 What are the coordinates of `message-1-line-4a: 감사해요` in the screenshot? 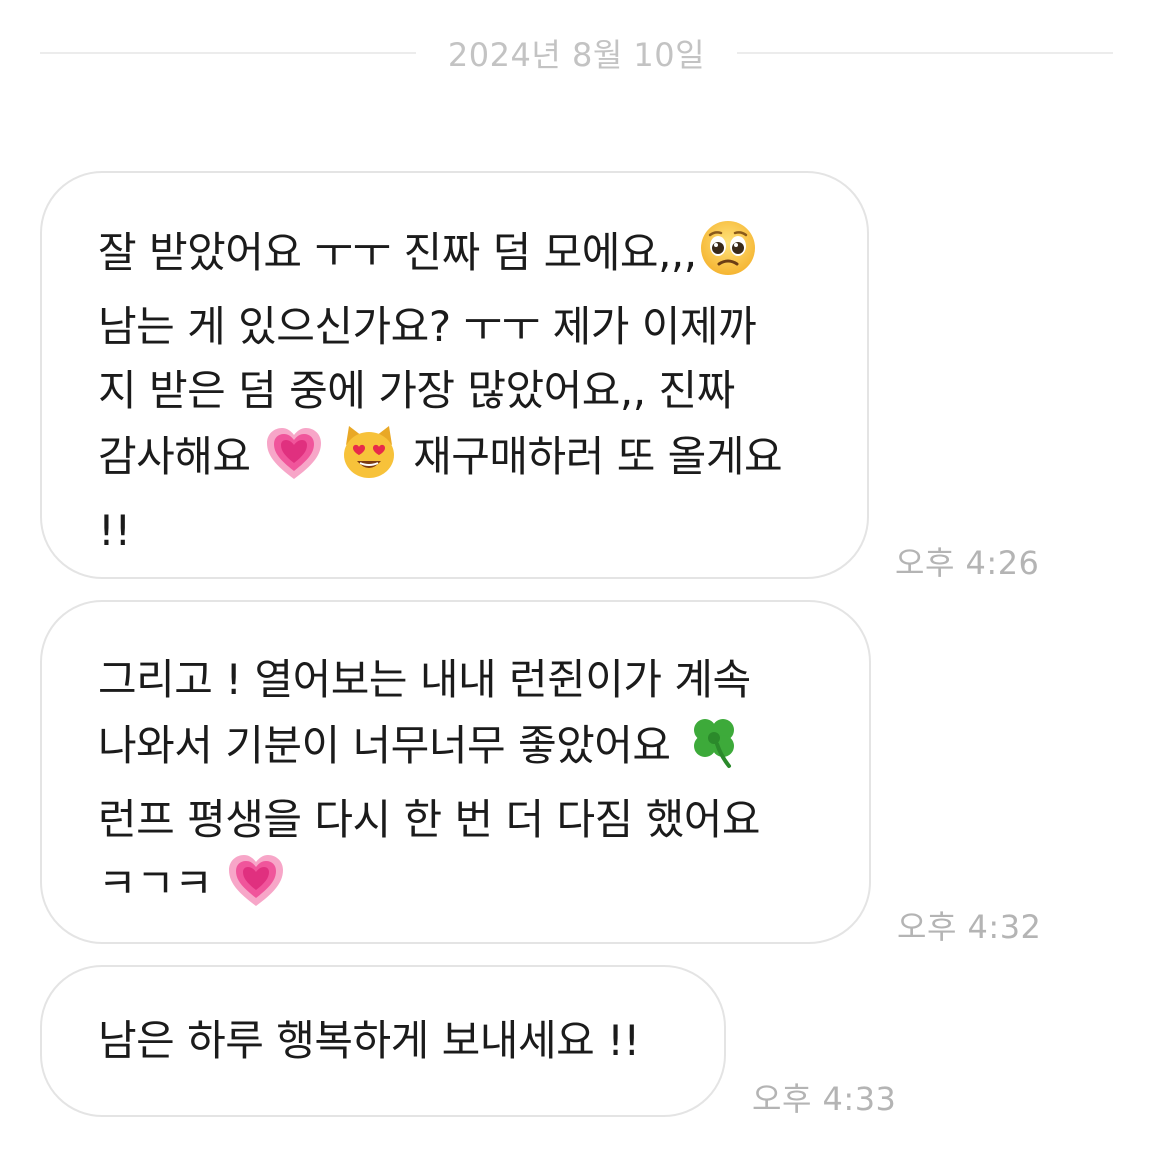 It's located at (174, 456).